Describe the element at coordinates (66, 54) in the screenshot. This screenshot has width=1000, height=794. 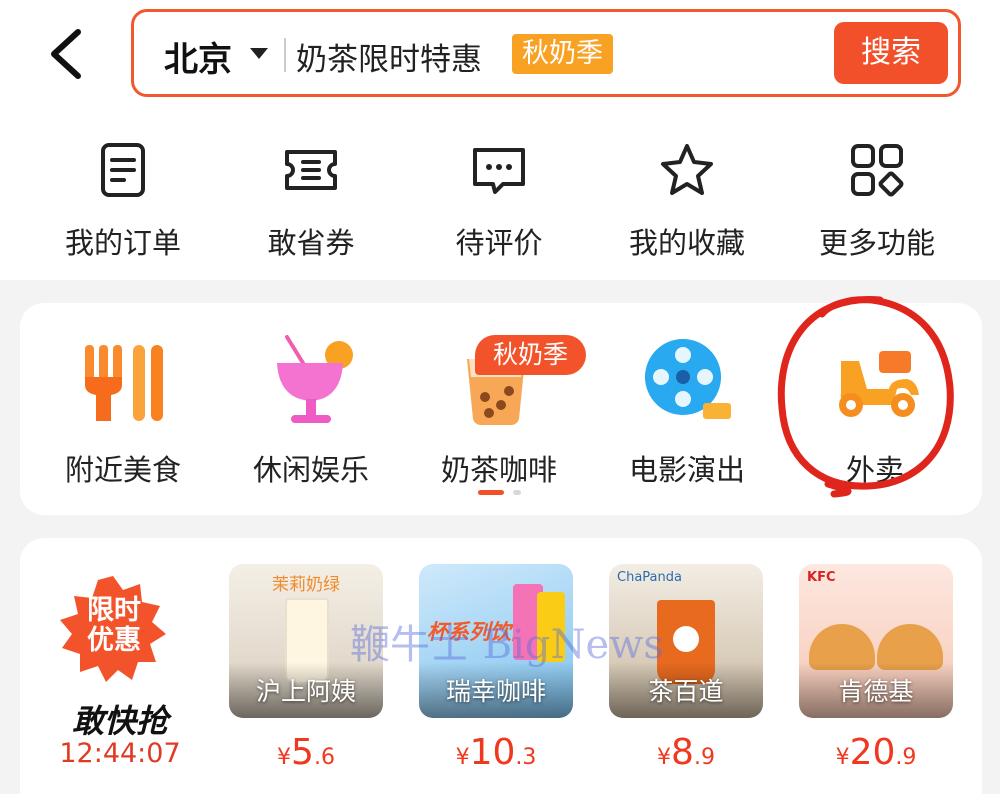
I see `back-arrow-icon` at that location.